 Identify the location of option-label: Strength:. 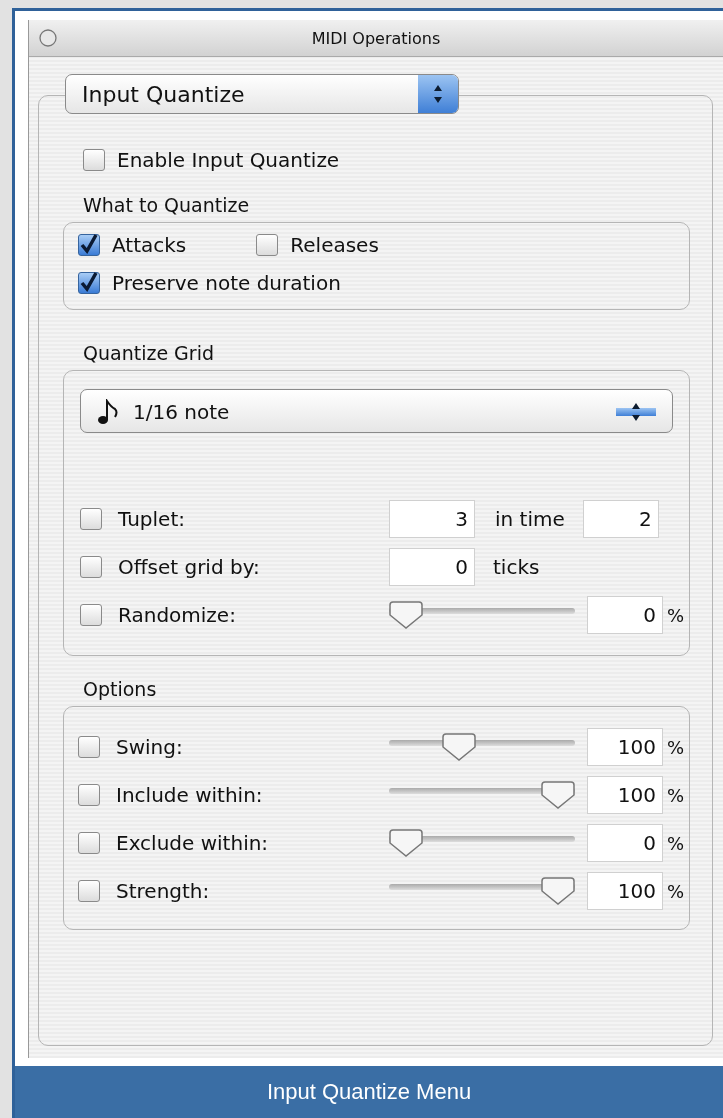
(163, 891).